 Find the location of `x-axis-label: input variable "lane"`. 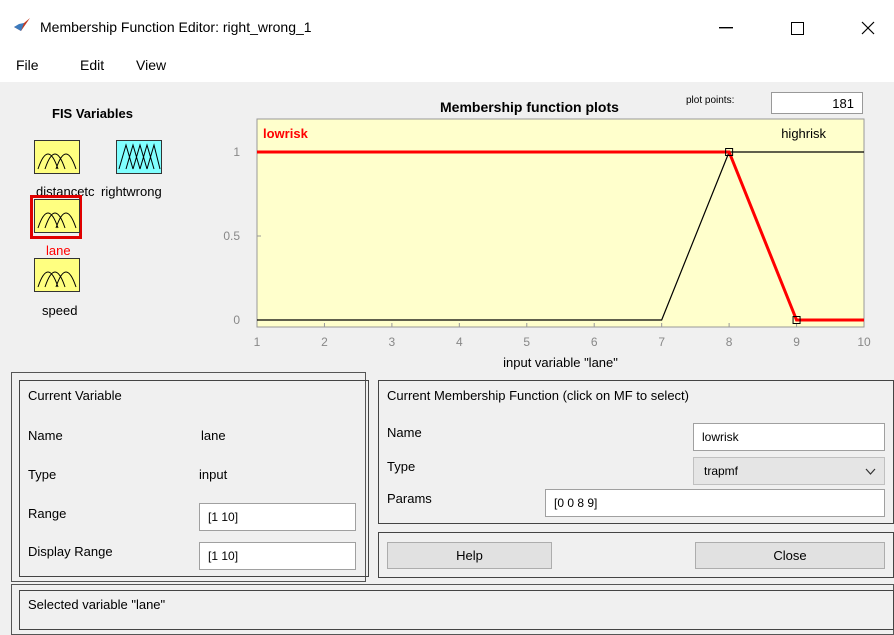

x-axis-label: input variable "lane" is located at coordinates (560, 362).